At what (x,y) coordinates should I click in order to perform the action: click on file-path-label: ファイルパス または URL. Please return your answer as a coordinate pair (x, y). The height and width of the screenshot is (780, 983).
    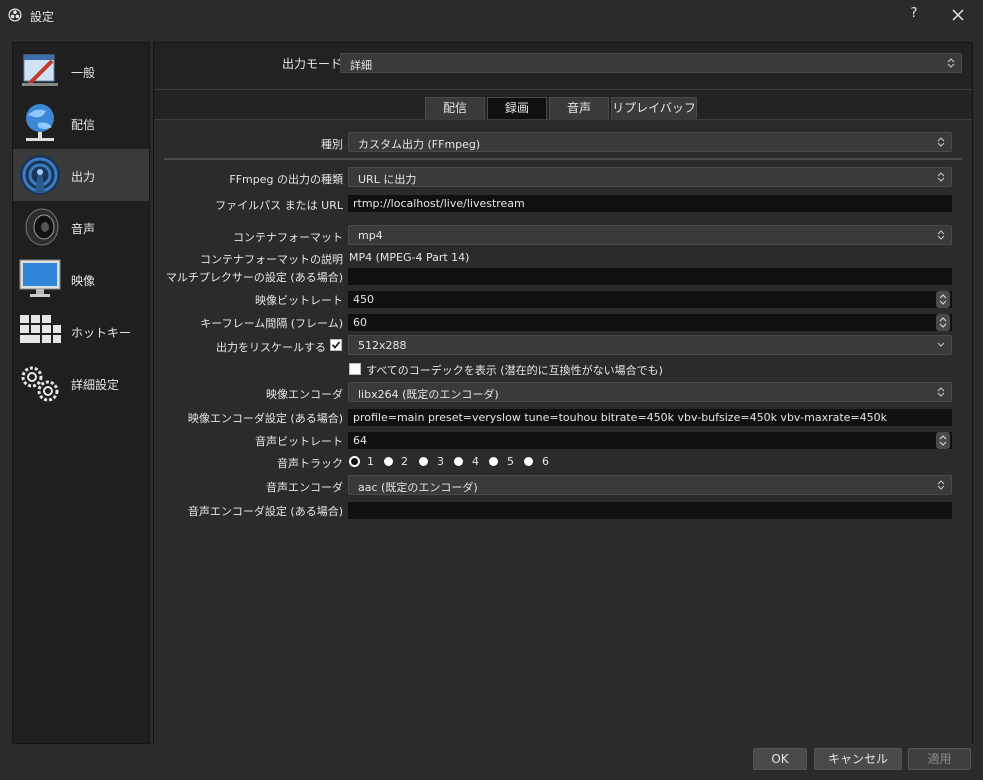
    Looking at the image, I should click on (279, 205).